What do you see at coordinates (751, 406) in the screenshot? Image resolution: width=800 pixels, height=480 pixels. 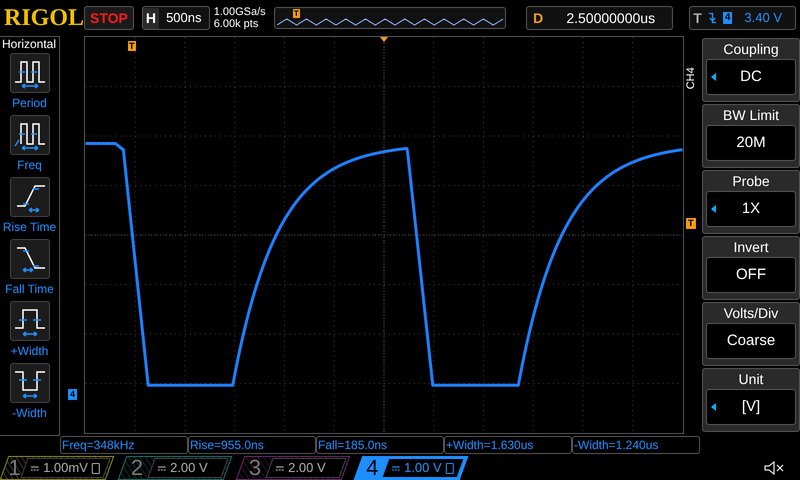 I see `softkey-value: [V]` at bounding box center [751, 406].